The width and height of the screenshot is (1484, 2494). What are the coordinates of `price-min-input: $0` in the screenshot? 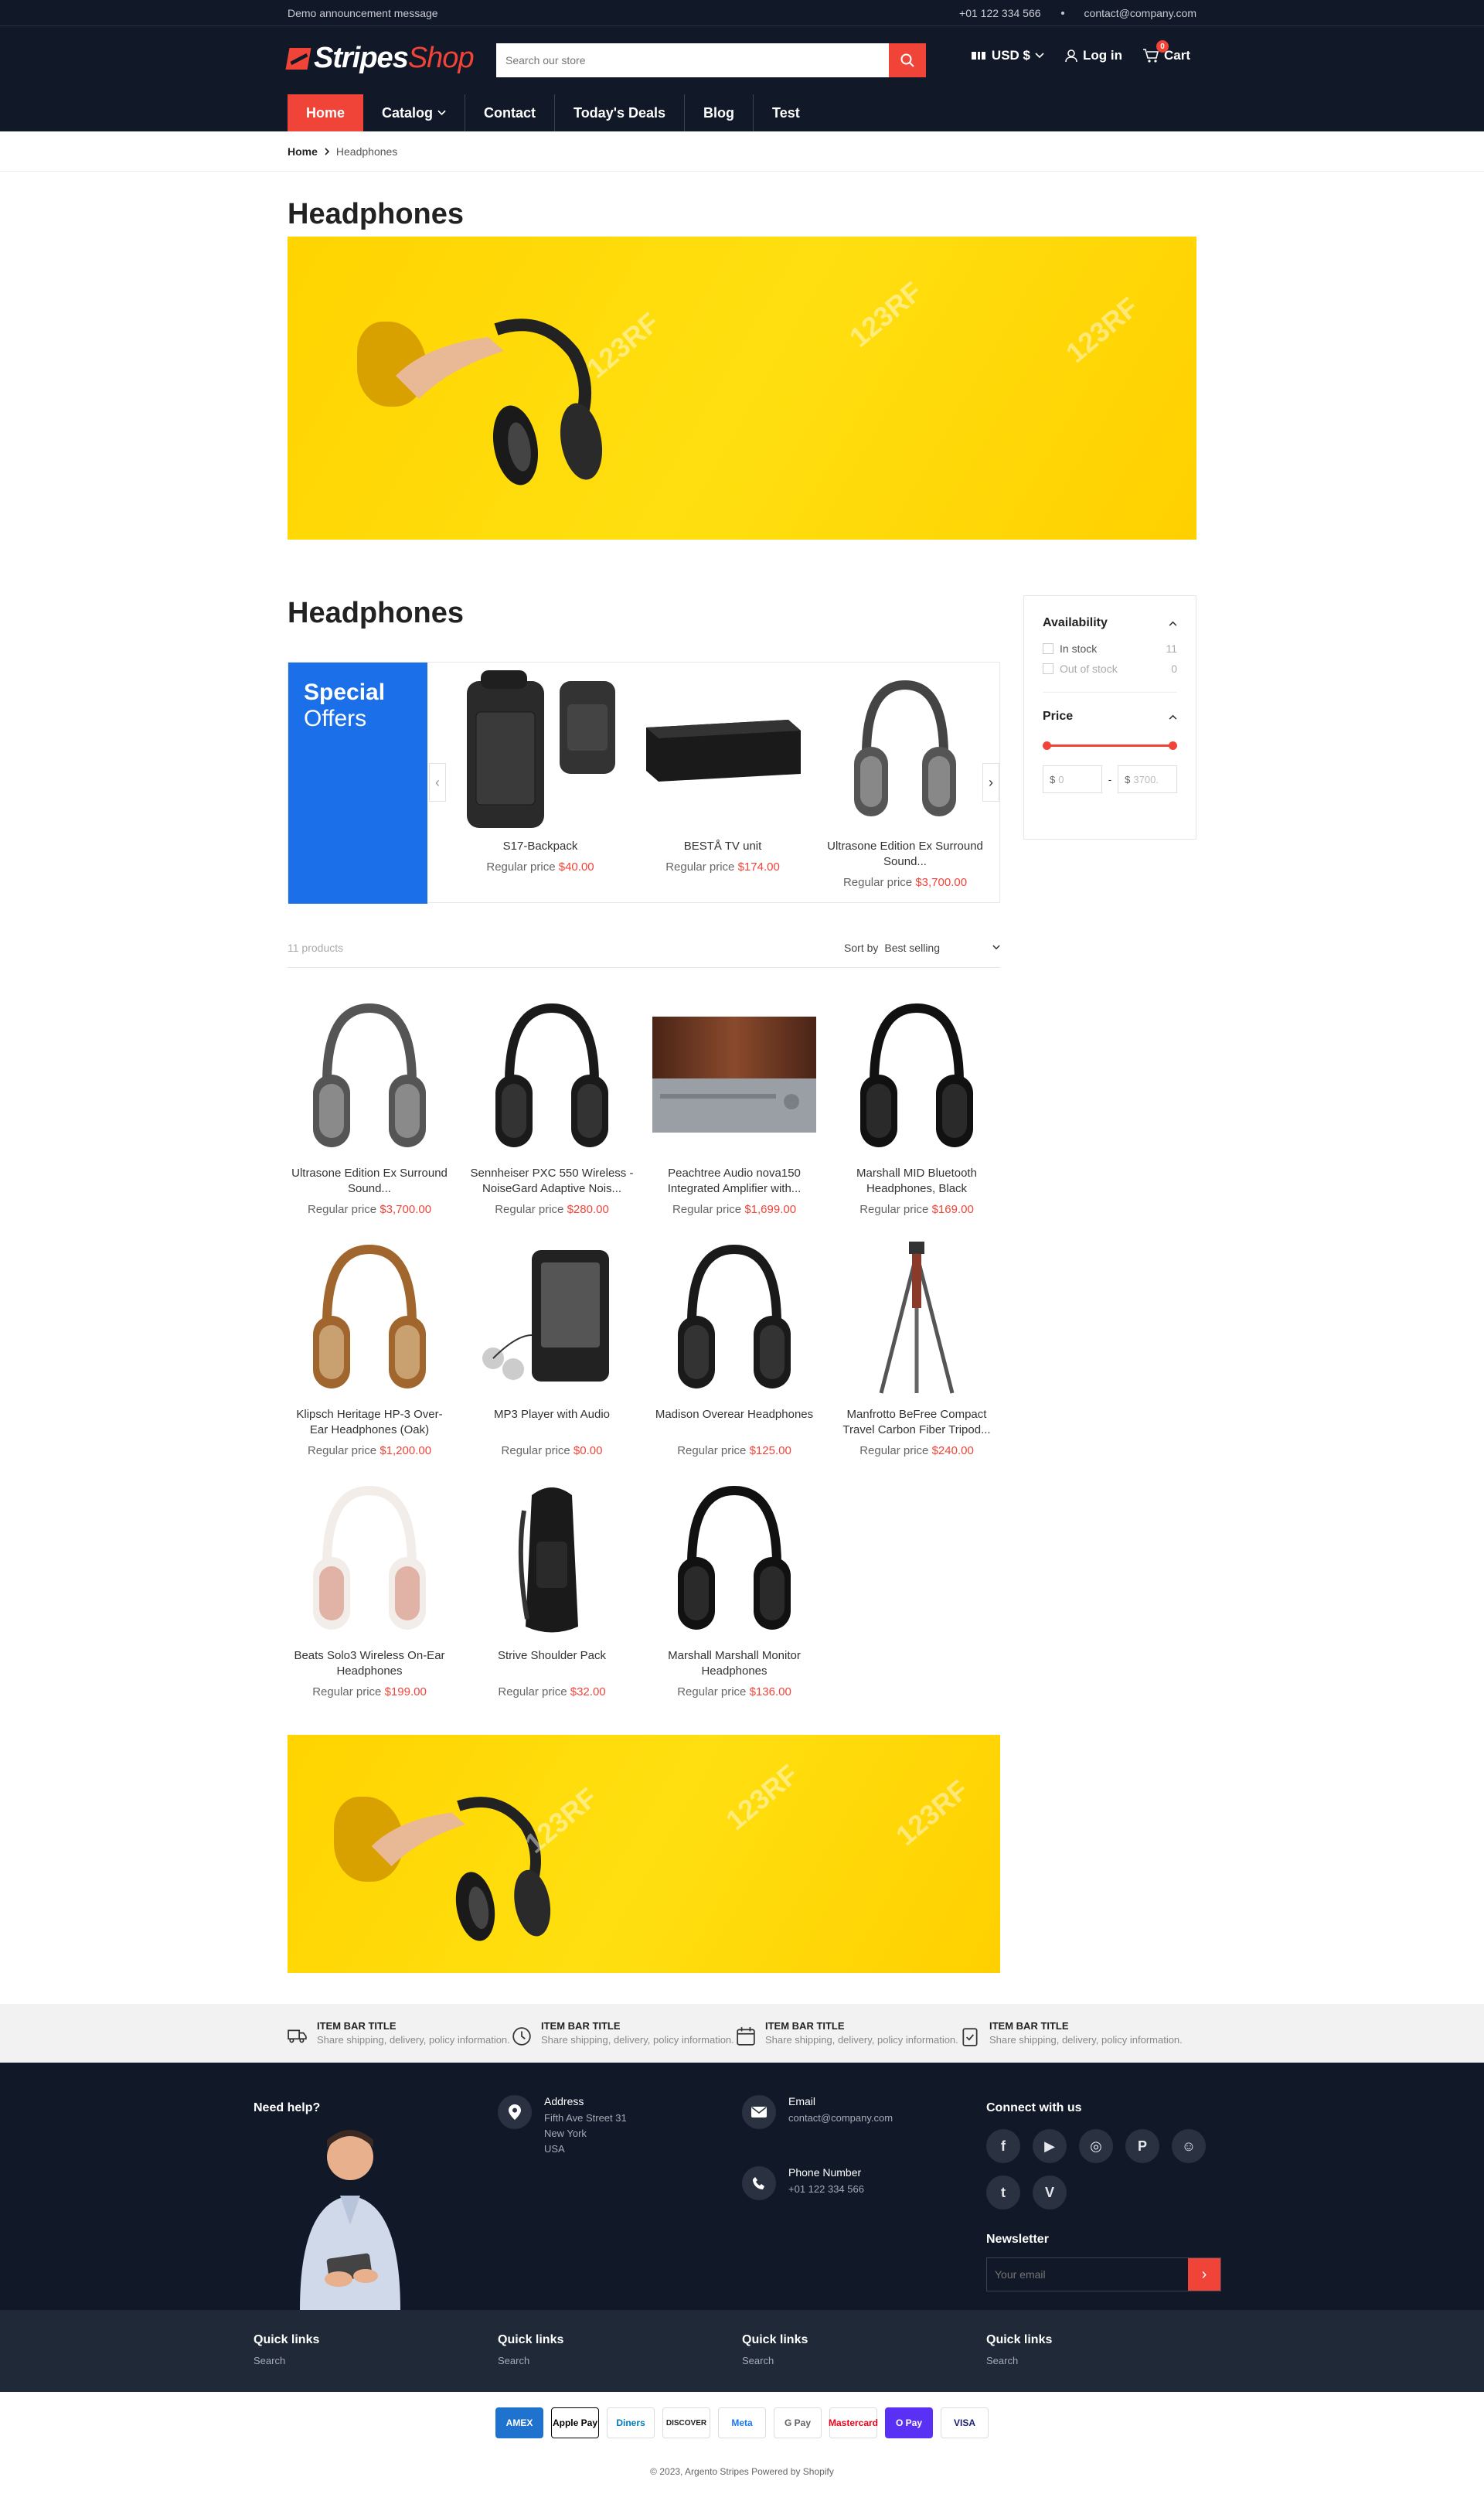 It's located at (1072, 779).